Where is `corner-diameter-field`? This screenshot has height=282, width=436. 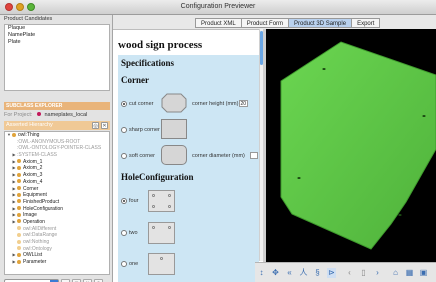
corner-diameter-field is located at coordinates (254, 155).